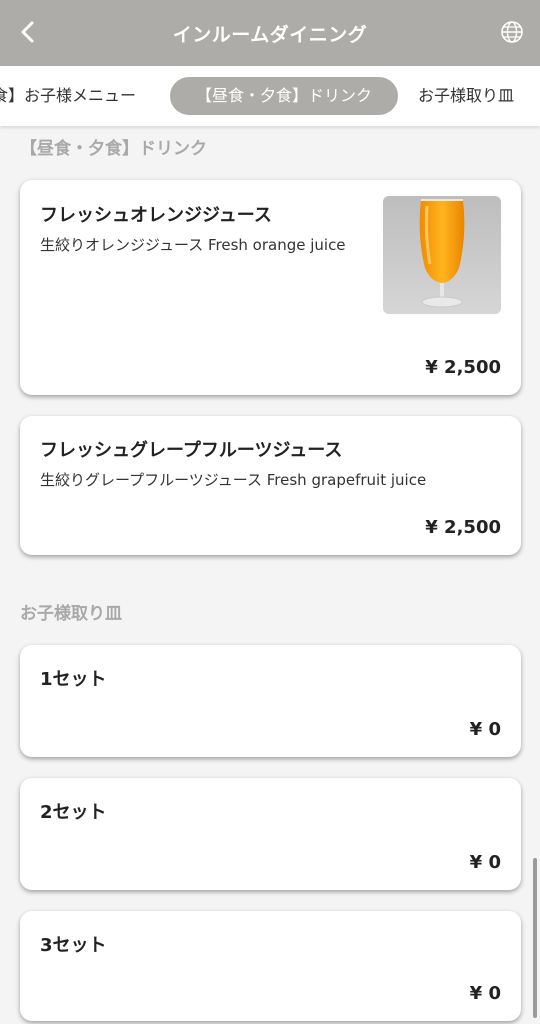 Image resolution: width=540 pixels, height=1024 pixels. Describe the element at coordinates (156, 215) in the screenshot. I see `menu-item-name: フレッシュオレンジジュース` at that location.